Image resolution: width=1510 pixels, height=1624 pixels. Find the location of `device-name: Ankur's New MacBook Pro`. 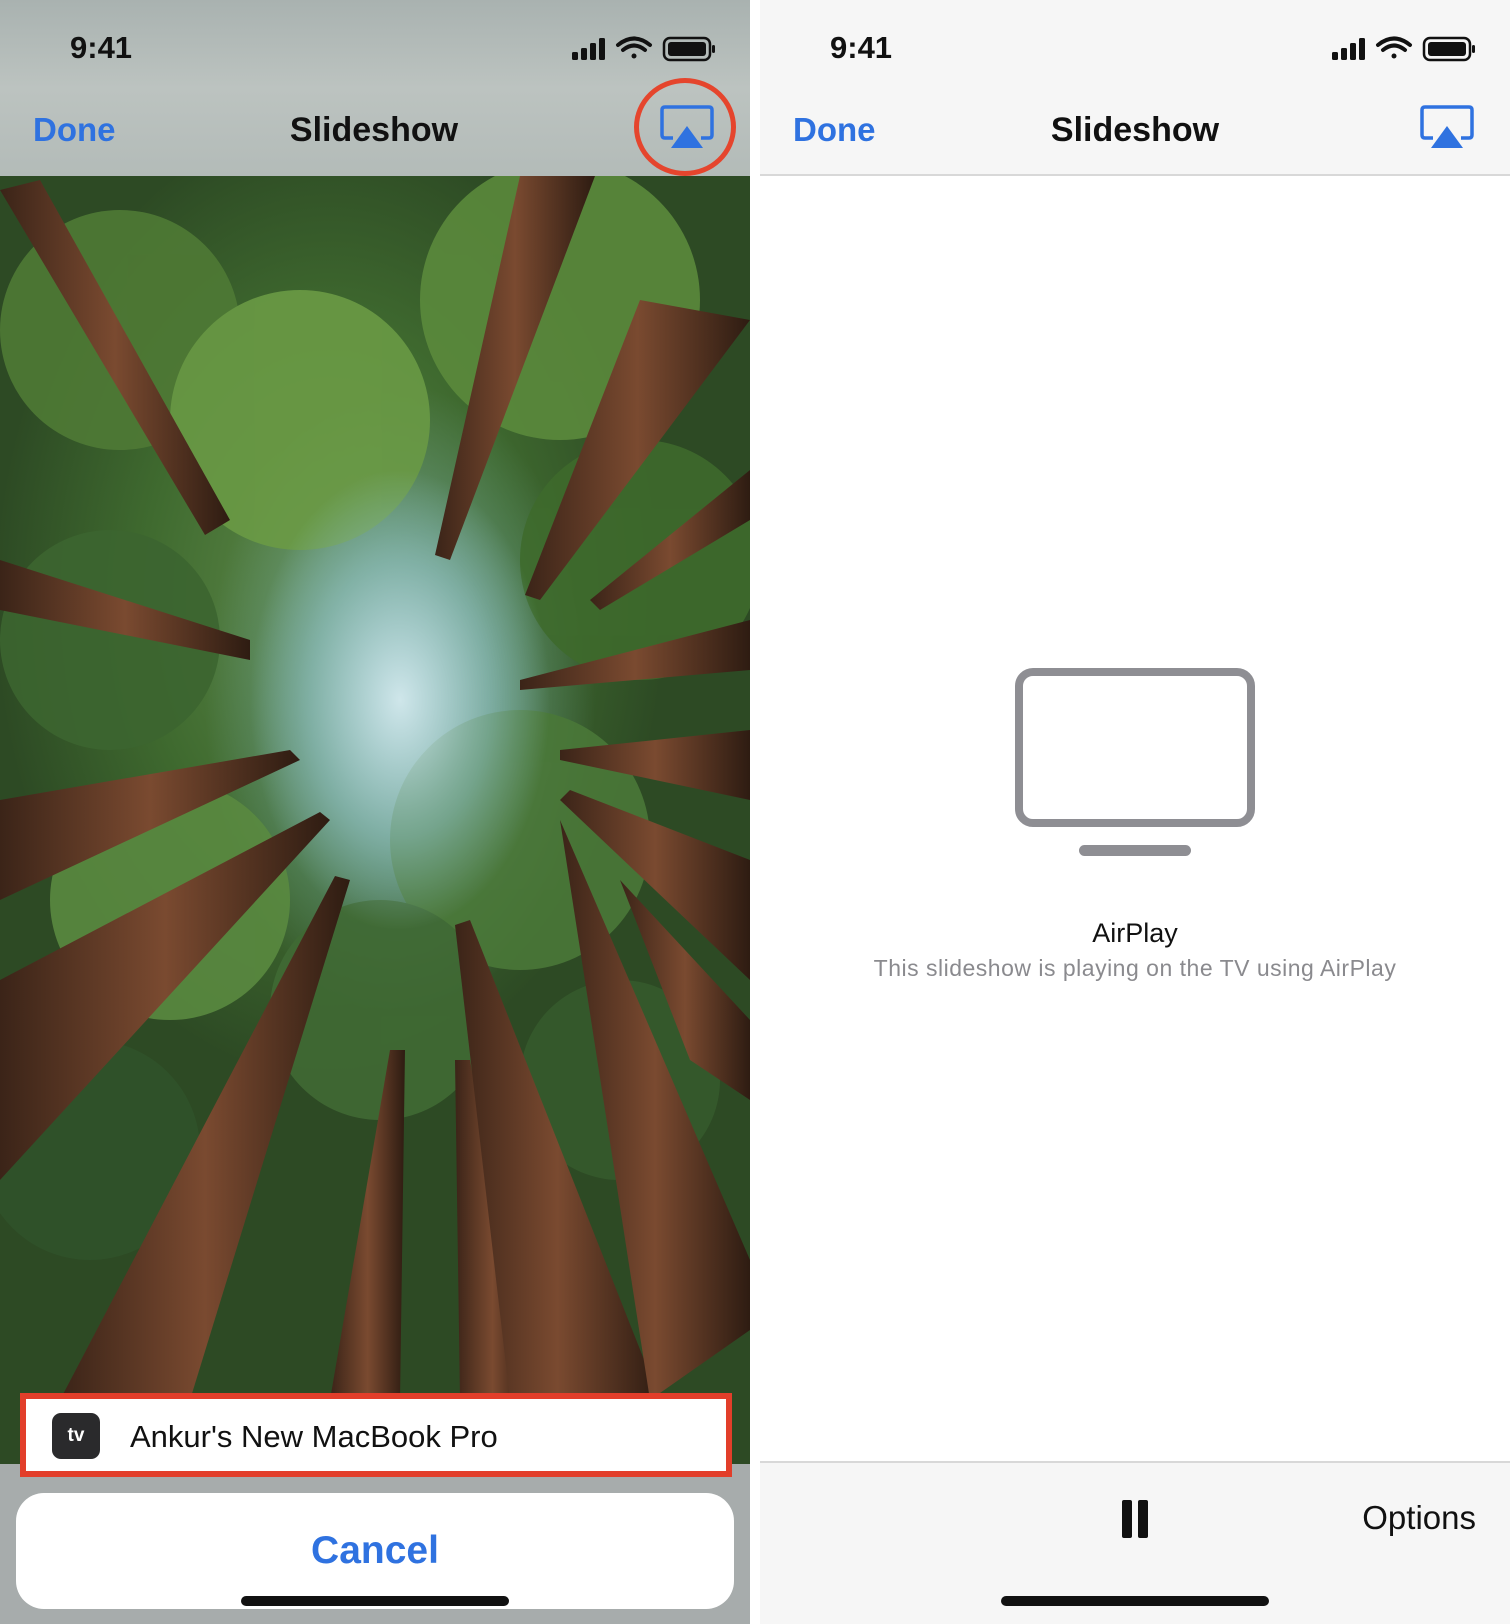

device-name: Ankur's New MacBook Pro is located at coordinates (314, 1436).